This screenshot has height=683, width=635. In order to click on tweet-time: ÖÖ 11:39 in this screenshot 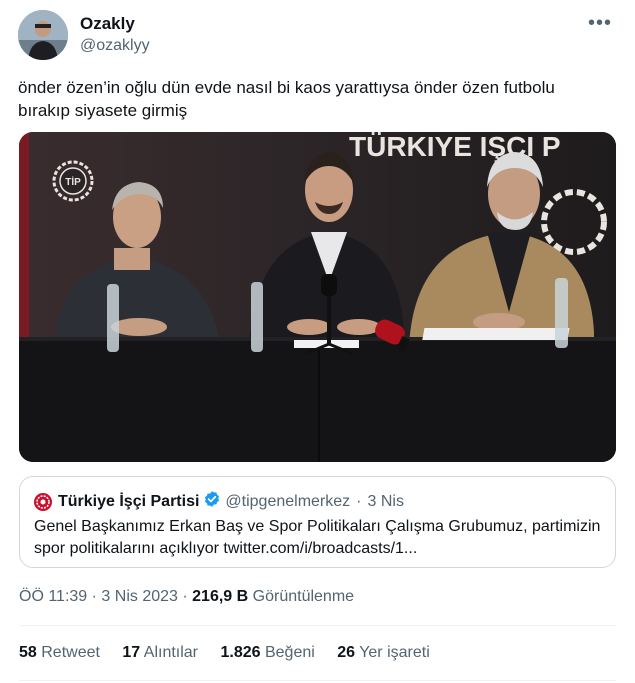, I will do `click(53, 596)`.